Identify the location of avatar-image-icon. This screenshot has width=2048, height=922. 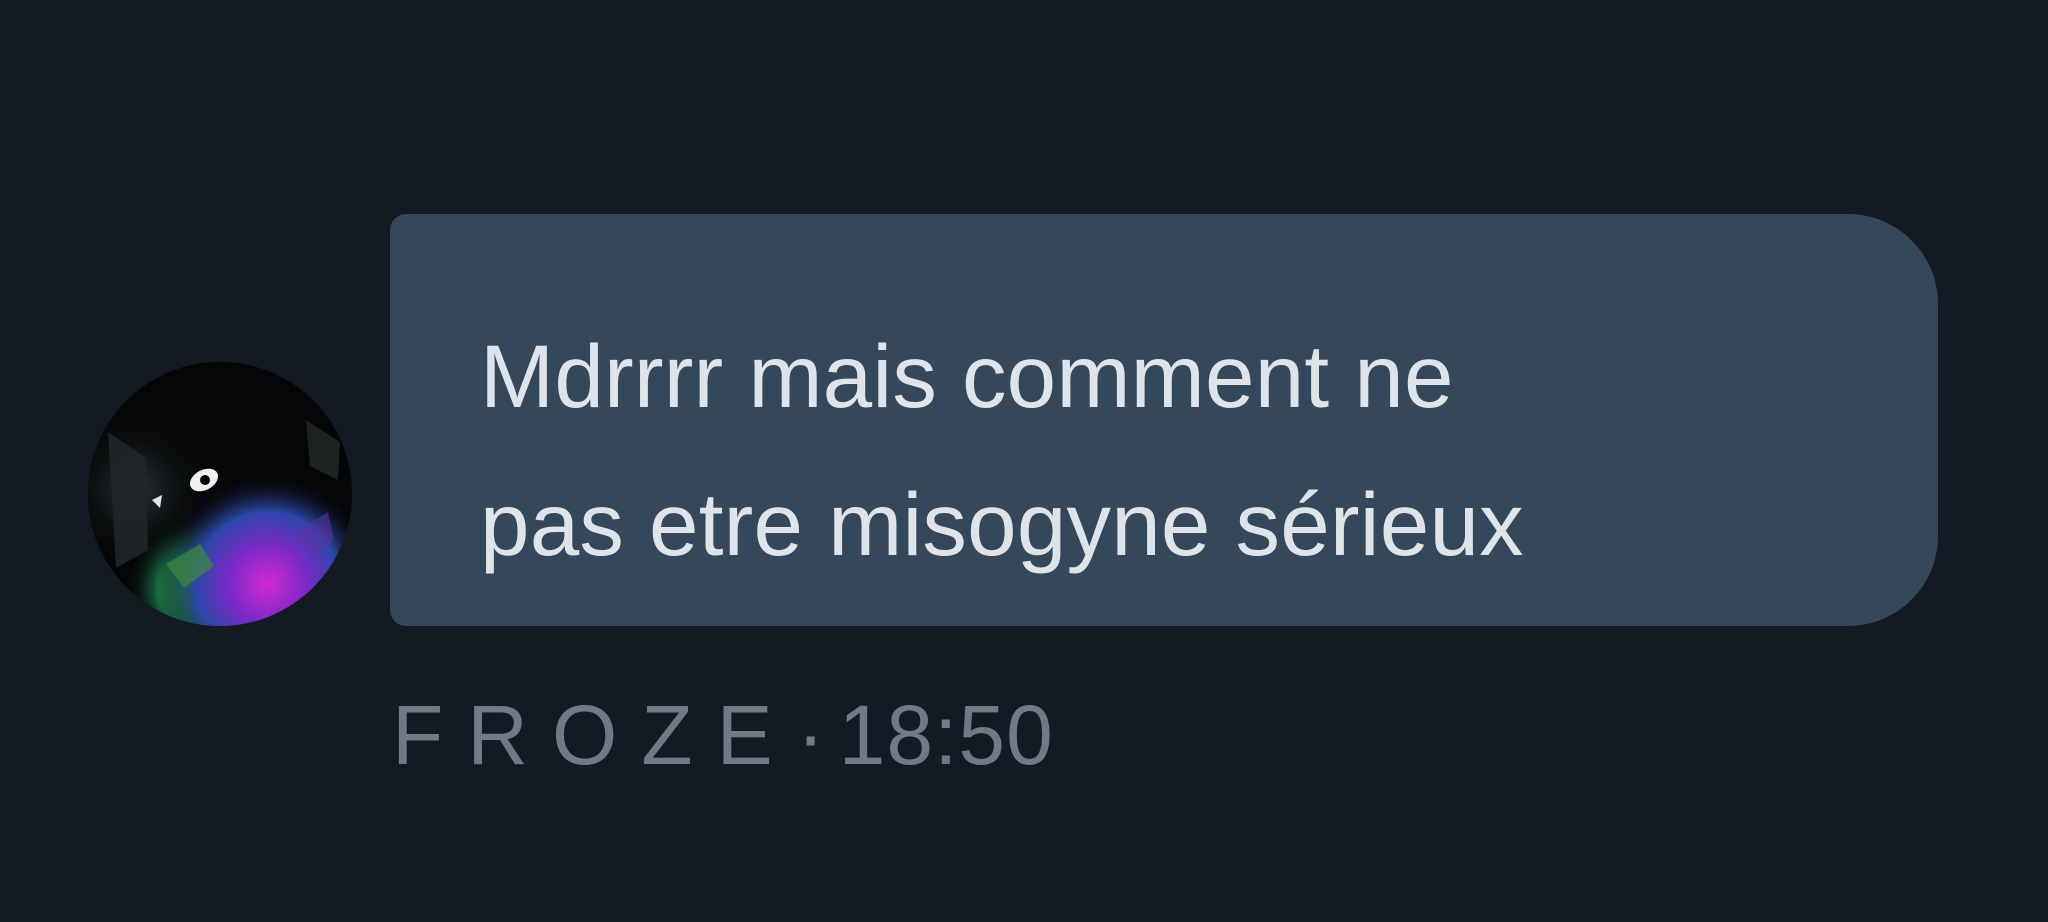
(220, 494).